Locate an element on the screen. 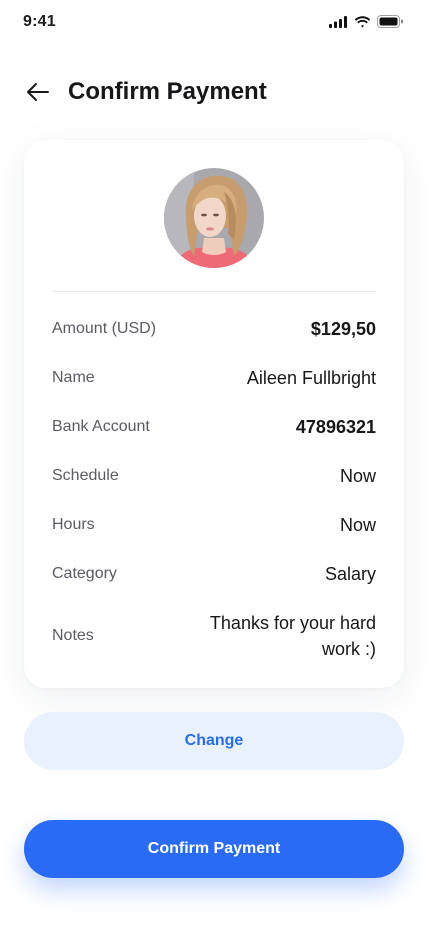 The width and height of the screenshot is (428, 926). detail-row-amount: Amount (USD) $129,50 is located at coordinates (214, 329).